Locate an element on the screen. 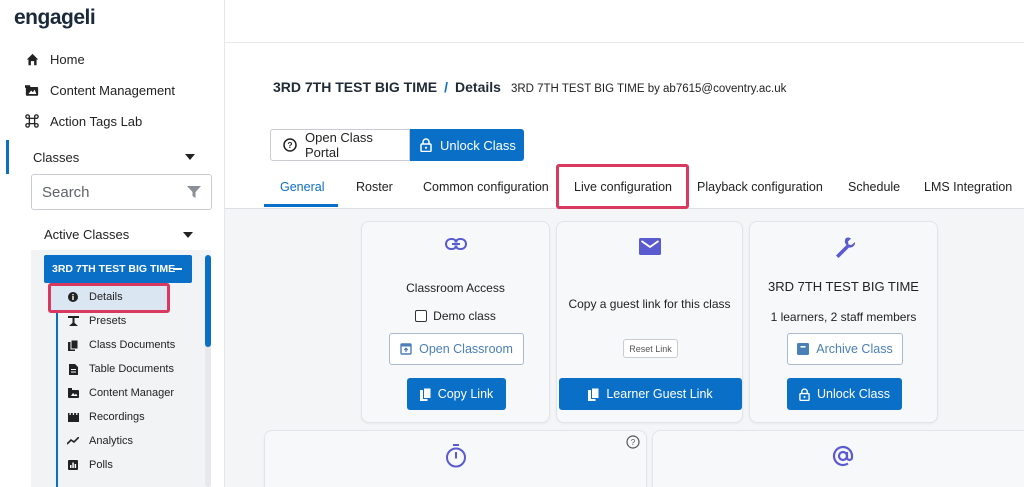 This screenshot has height=487, width=1024. card-unlock-class-button: Unlock Class is located at coordinates (844, 394).